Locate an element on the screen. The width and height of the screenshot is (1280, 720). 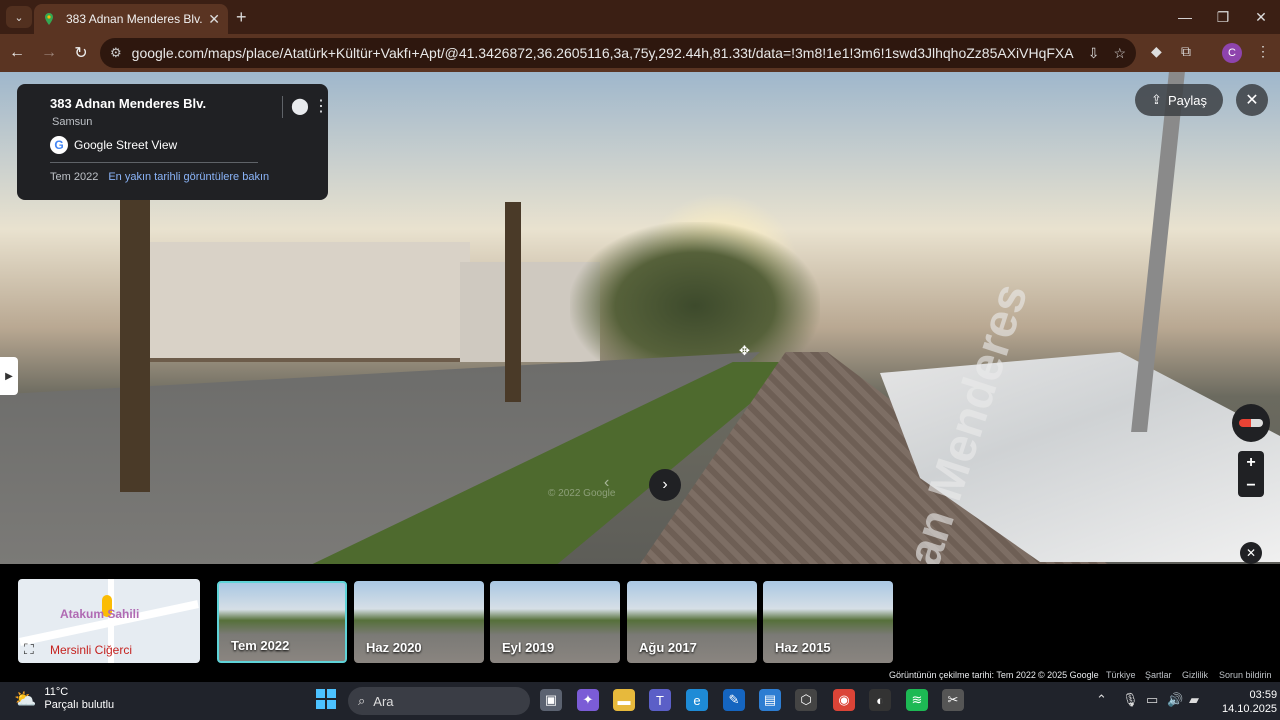
compass-needle-icon is located at coordinates (1251, 423).